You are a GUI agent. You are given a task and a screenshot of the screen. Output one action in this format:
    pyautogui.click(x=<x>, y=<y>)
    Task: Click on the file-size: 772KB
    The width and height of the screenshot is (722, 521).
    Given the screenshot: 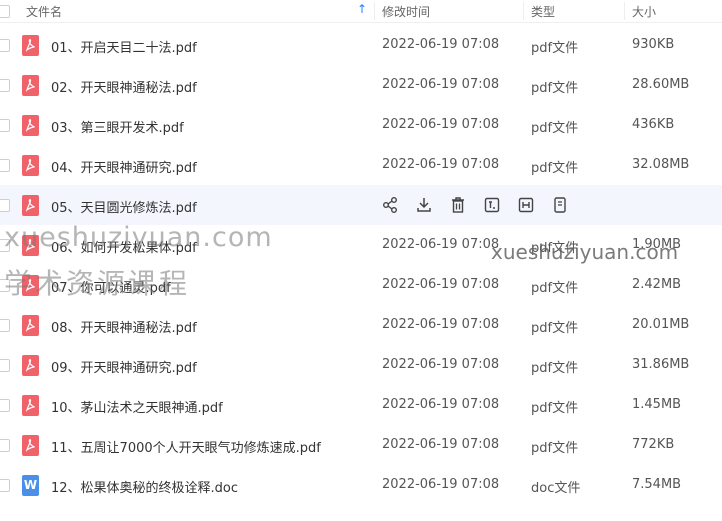 What is the action you would take?
    pyautogui.click(x=653, y=444)
    